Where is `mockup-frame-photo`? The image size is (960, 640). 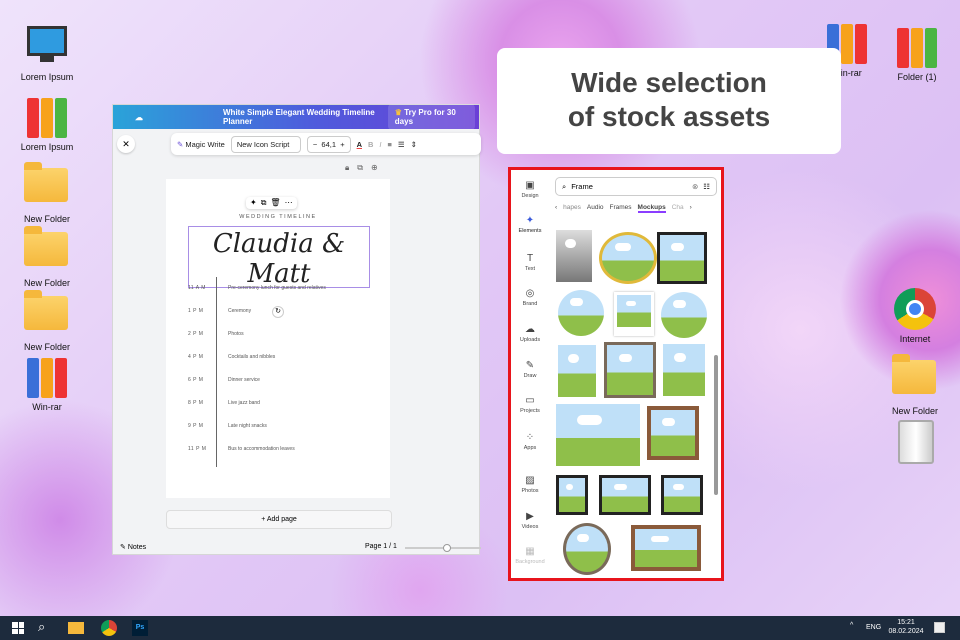 mockup-frame-photo is located at coordinates (574, 256).